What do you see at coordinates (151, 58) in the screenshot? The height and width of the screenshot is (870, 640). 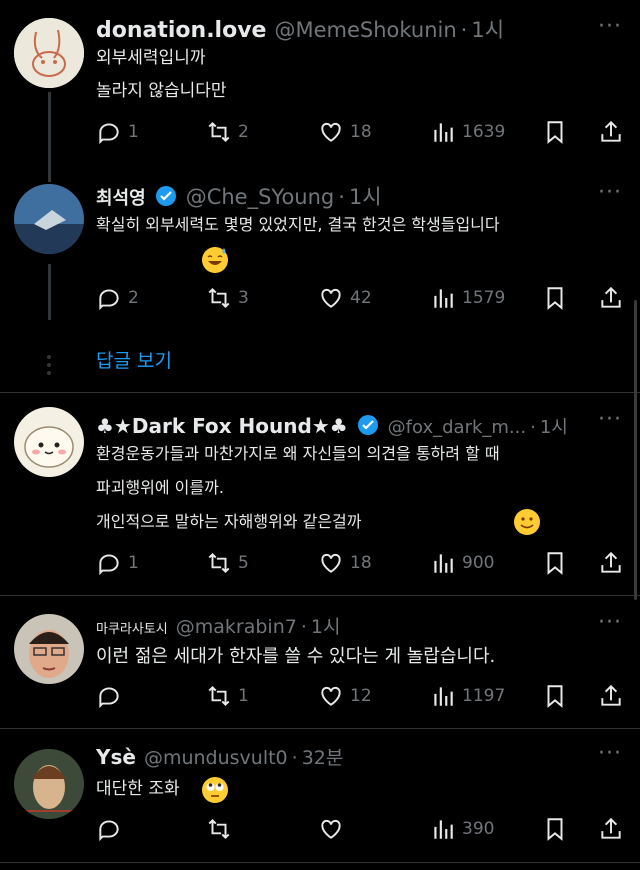 I see `tweet-line: 외부세력입니까` at bounding box center [151, 58].